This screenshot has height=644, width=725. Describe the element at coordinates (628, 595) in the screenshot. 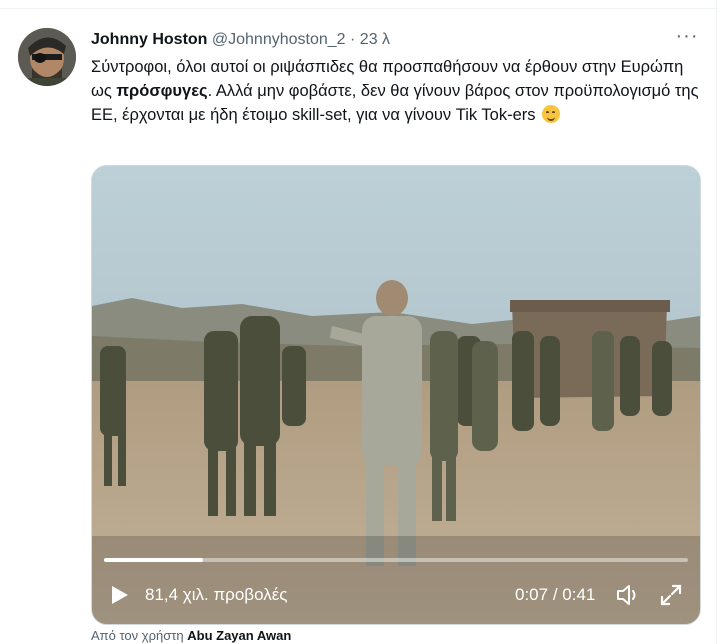

I see `volume-icon` at that location.